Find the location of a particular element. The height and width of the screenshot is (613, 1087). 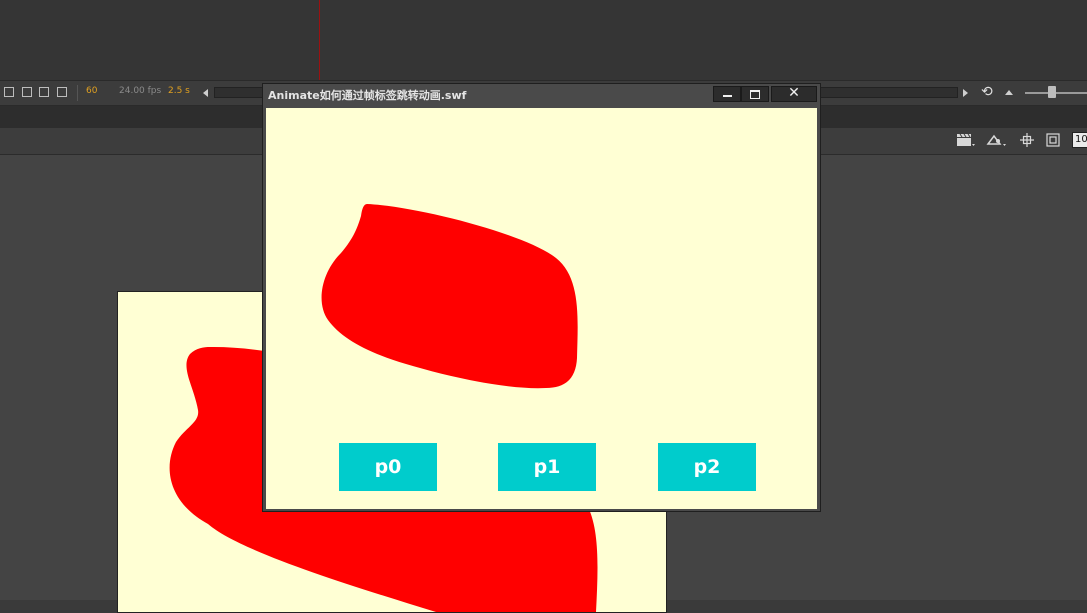

minimize-icon is located at coordinates (727, 96).